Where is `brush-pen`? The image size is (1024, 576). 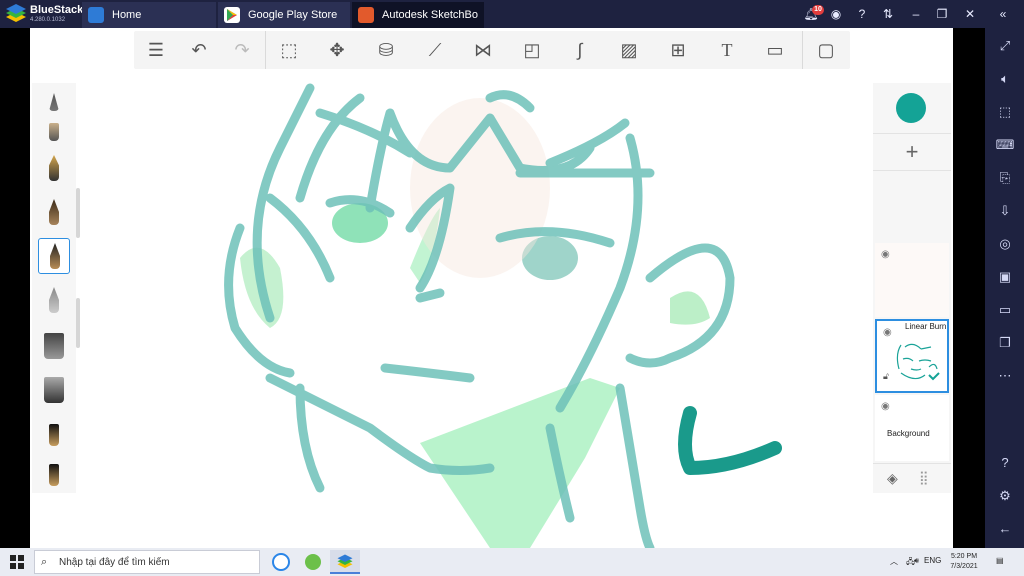
brush-pen is located at coordinates (54, 169).